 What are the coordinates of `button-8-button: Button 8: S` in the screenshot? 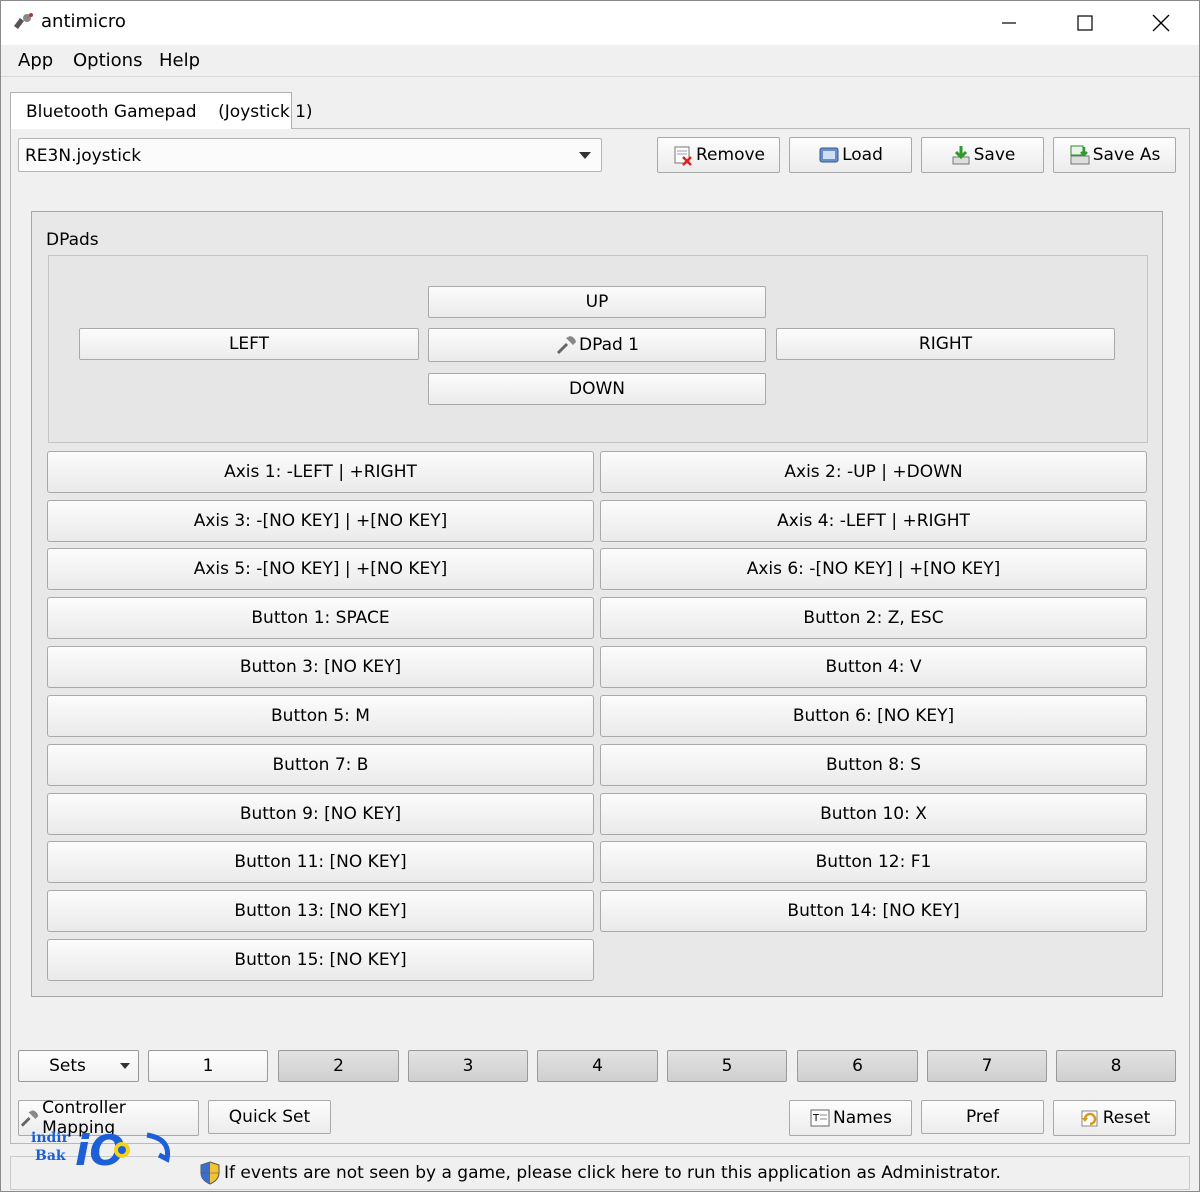 It's located at (873, 765).